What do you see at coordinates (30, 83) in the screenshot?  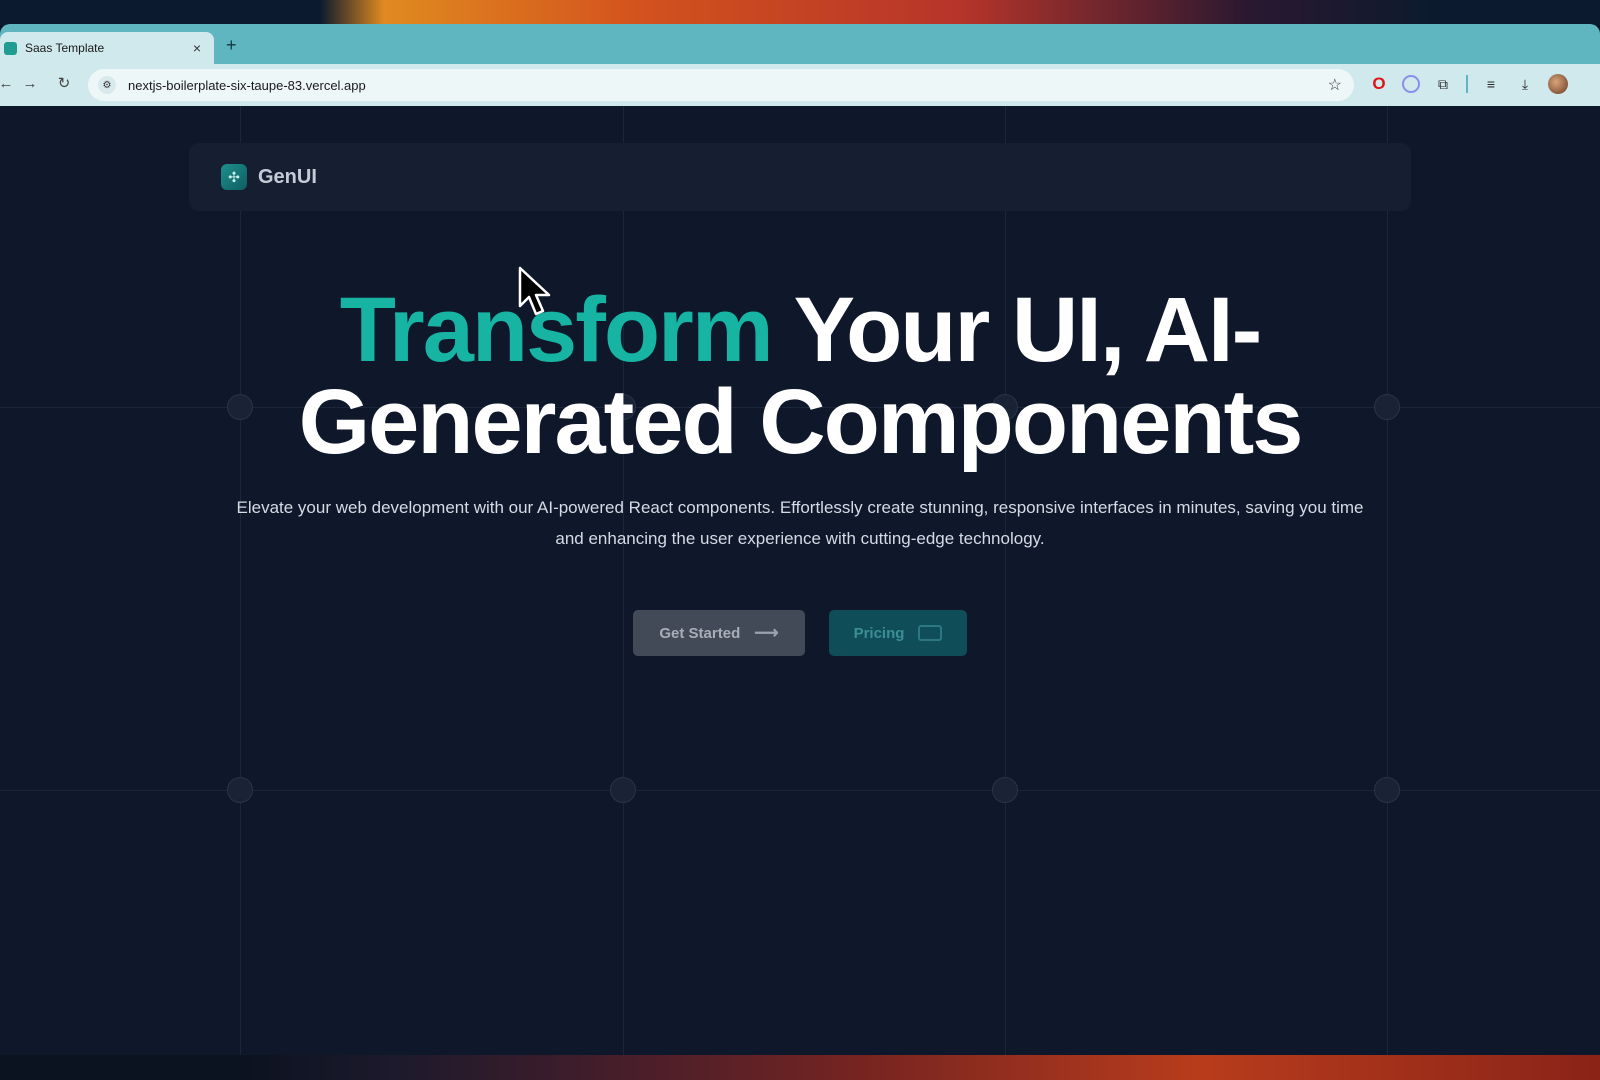 I see `forward-icon: →` at bounding box center [30, 83].